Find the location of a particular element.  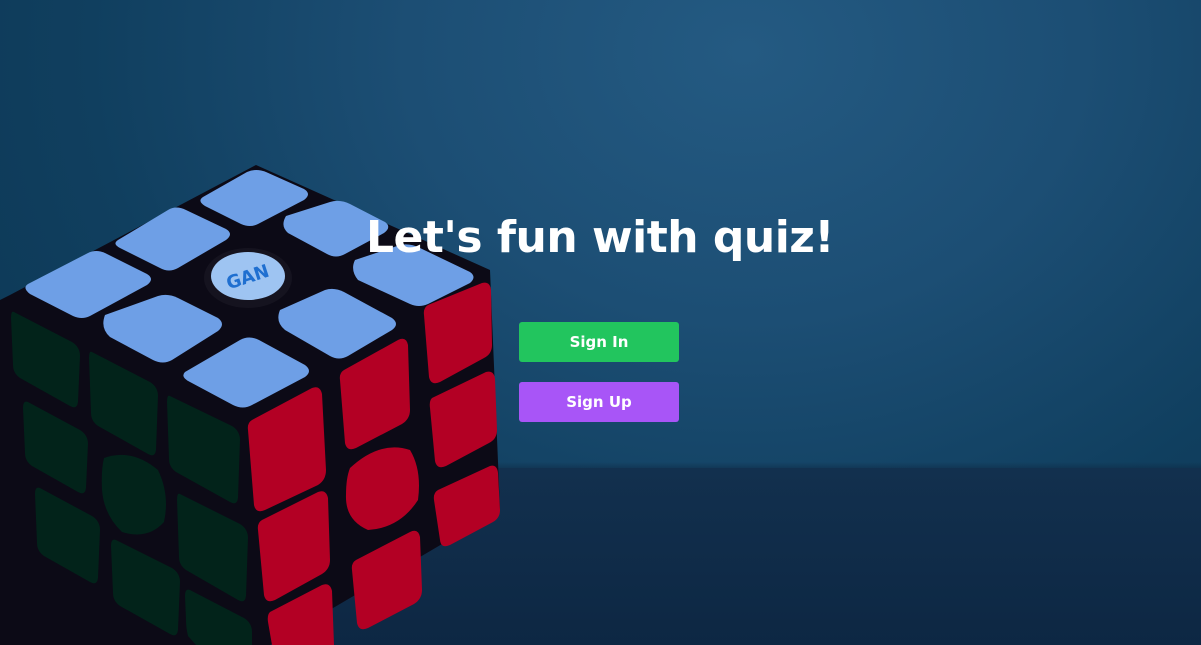

sign-in-button: Sign In is located at coordinates (599, 342).